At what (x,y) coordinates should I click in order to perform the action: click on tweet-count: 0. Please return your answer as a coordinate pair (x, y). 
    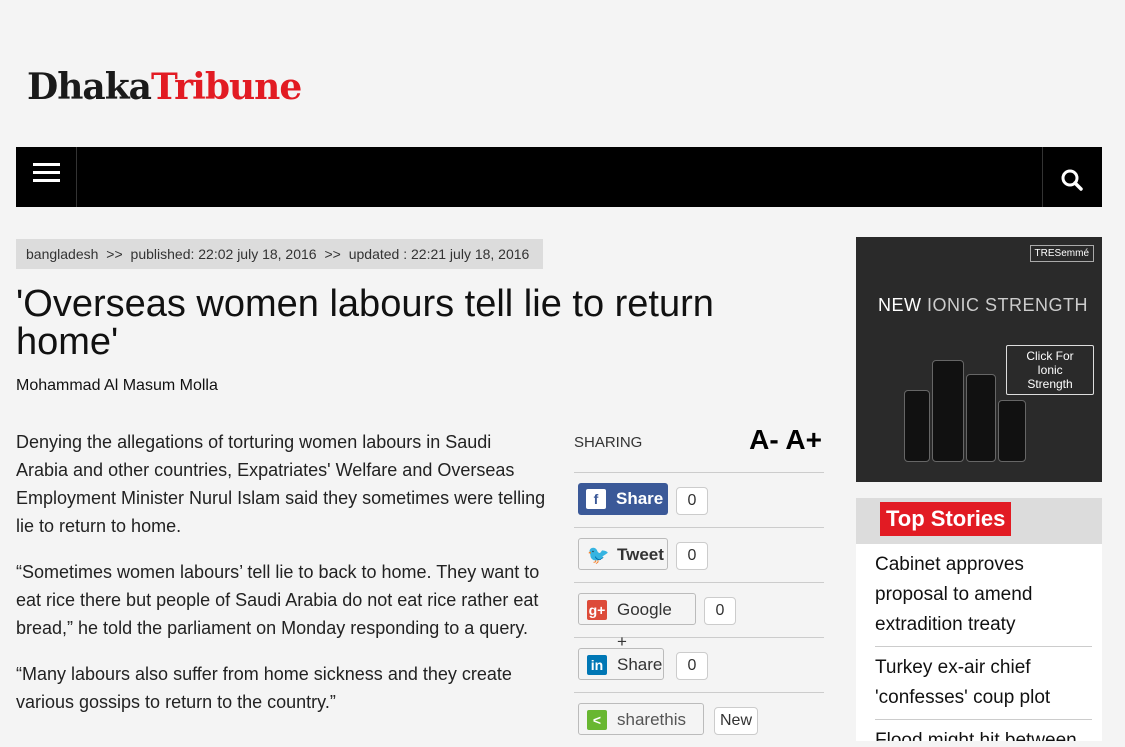
    Looking at the image, I should click on (692, 556).